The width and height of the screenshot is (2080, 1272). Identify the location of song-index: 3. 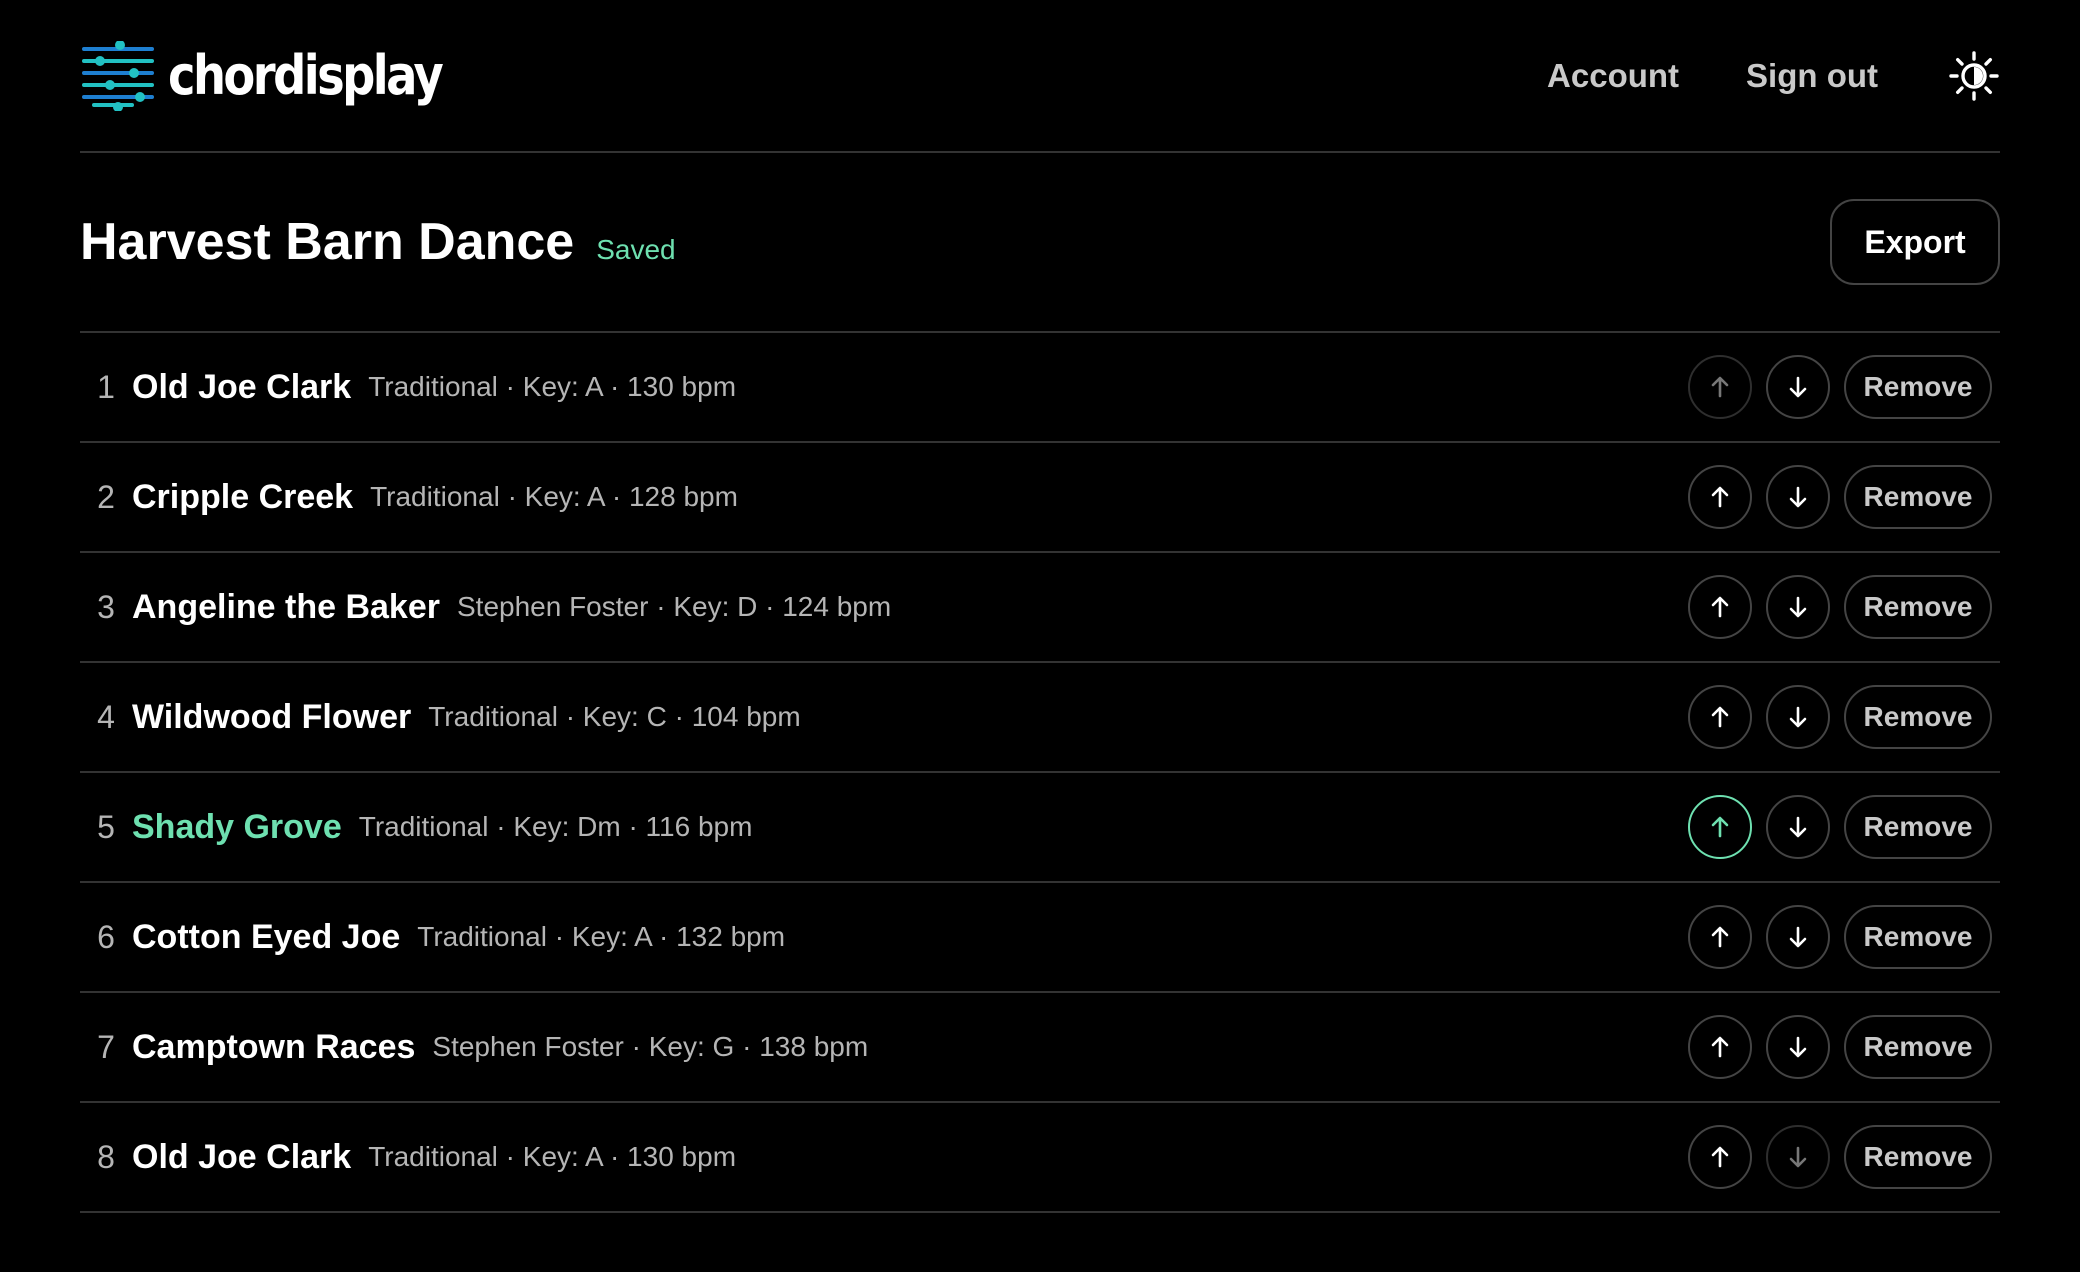
(106, 606).